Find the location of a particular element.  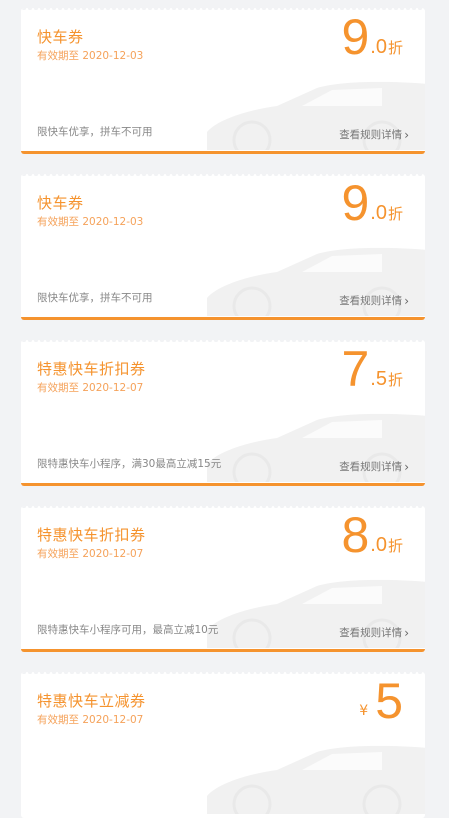

discount-integer: 7 is located at coordinates (355, 369).